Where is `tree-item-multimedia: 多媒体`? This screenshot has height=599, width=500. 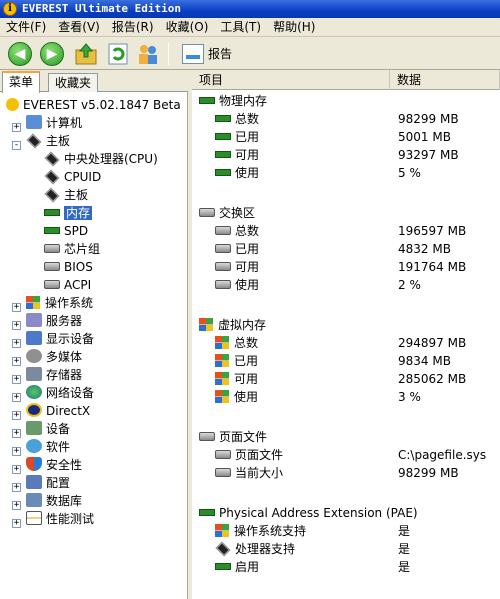 tree-item-multimedia: 多媒体 is located at coordinates (54, 357).